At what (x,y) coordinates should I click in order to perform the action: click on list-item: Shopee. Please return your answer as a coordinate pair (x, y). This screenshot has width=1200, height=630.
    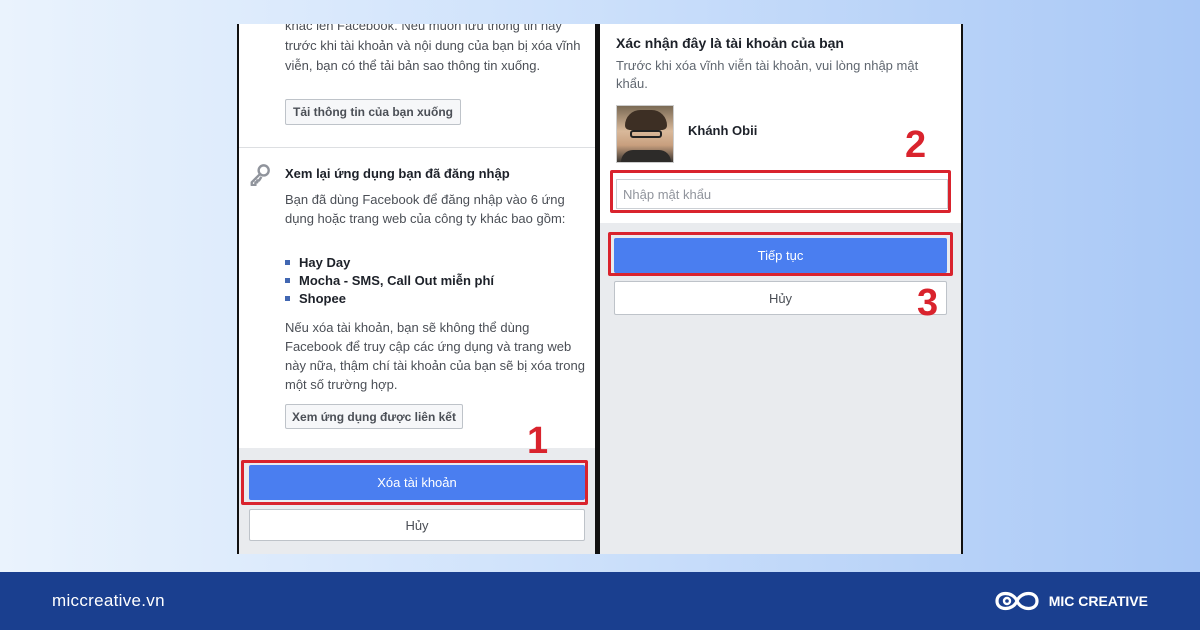
    Looking at the image, I should click on (389, 299).